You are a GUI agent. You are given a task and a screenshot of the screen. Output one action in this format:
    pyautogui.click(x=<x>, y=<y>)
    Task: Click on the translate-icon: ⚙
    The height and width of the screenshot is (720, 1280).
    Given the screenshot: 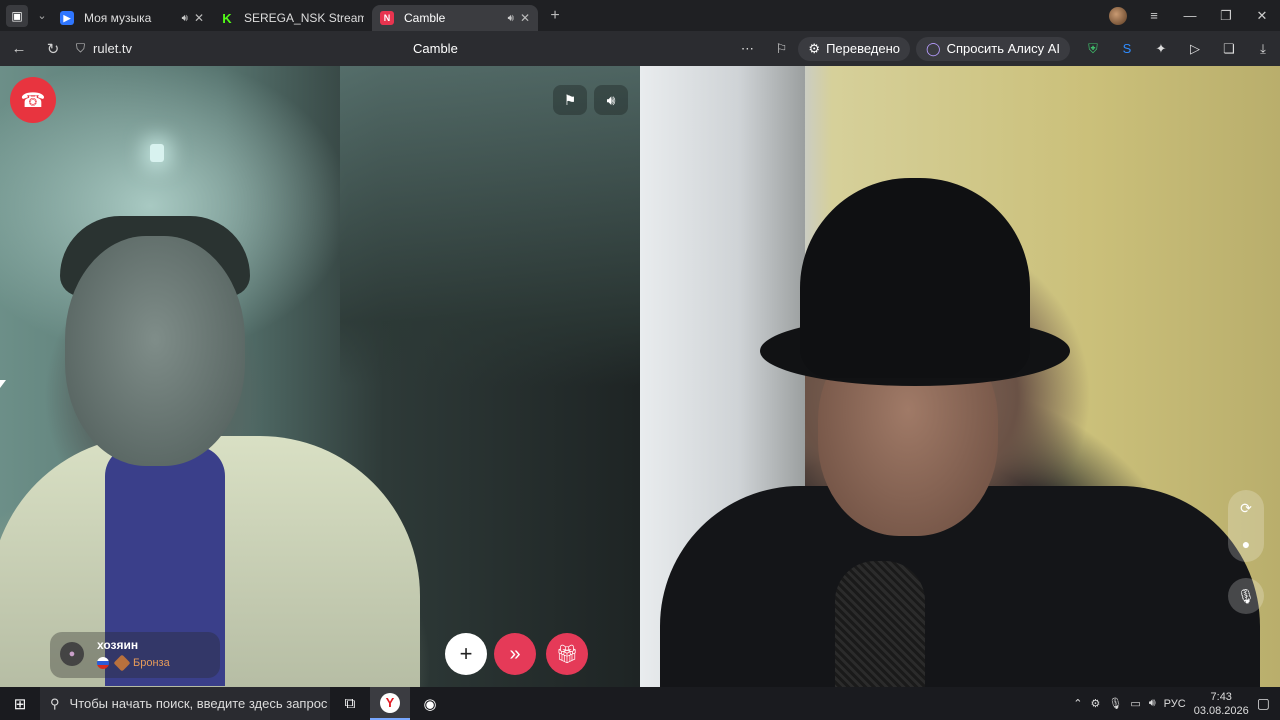 What is the action you would take?
    pyautogui.click(x=814, y=48)
    